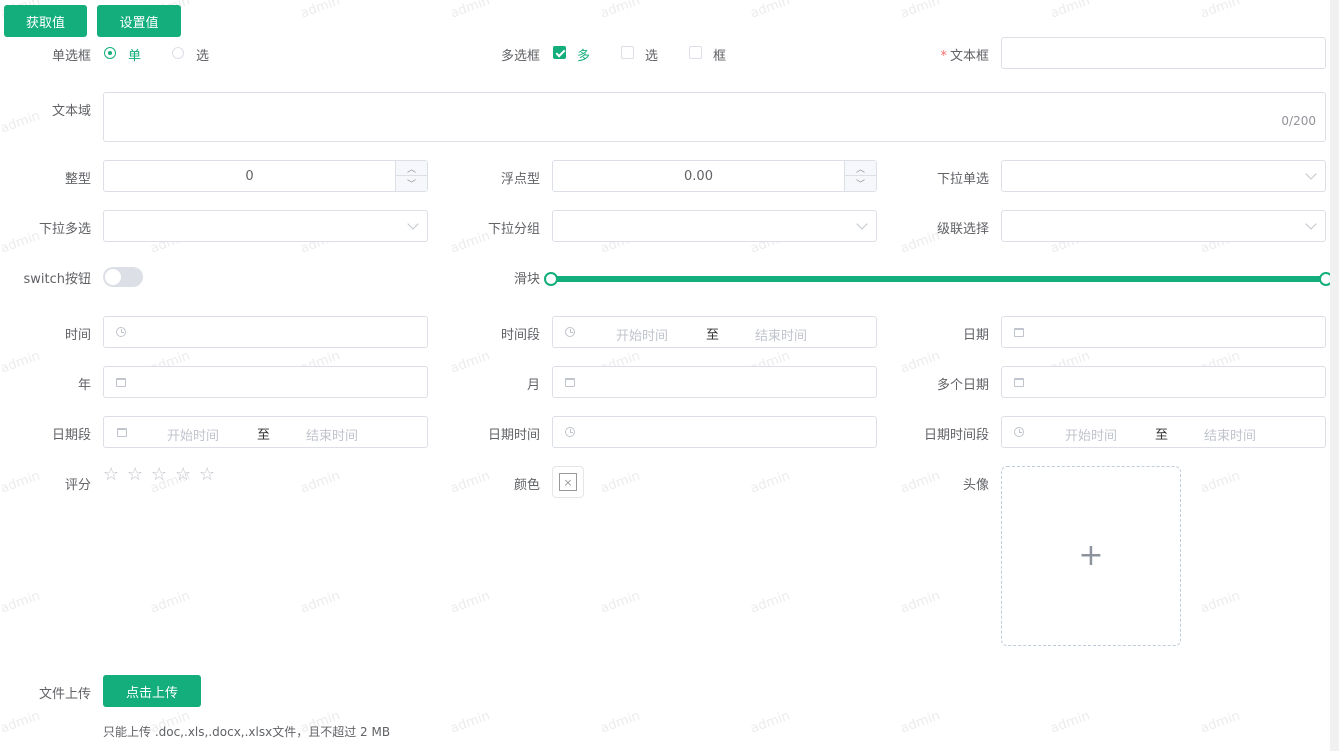 This screenshot has height=751, width=1339. What do you see at coordinates (193, 436) in the screenshot?
I see `start-date-placeholder: 开始时间` at bounding box center [193, 436].